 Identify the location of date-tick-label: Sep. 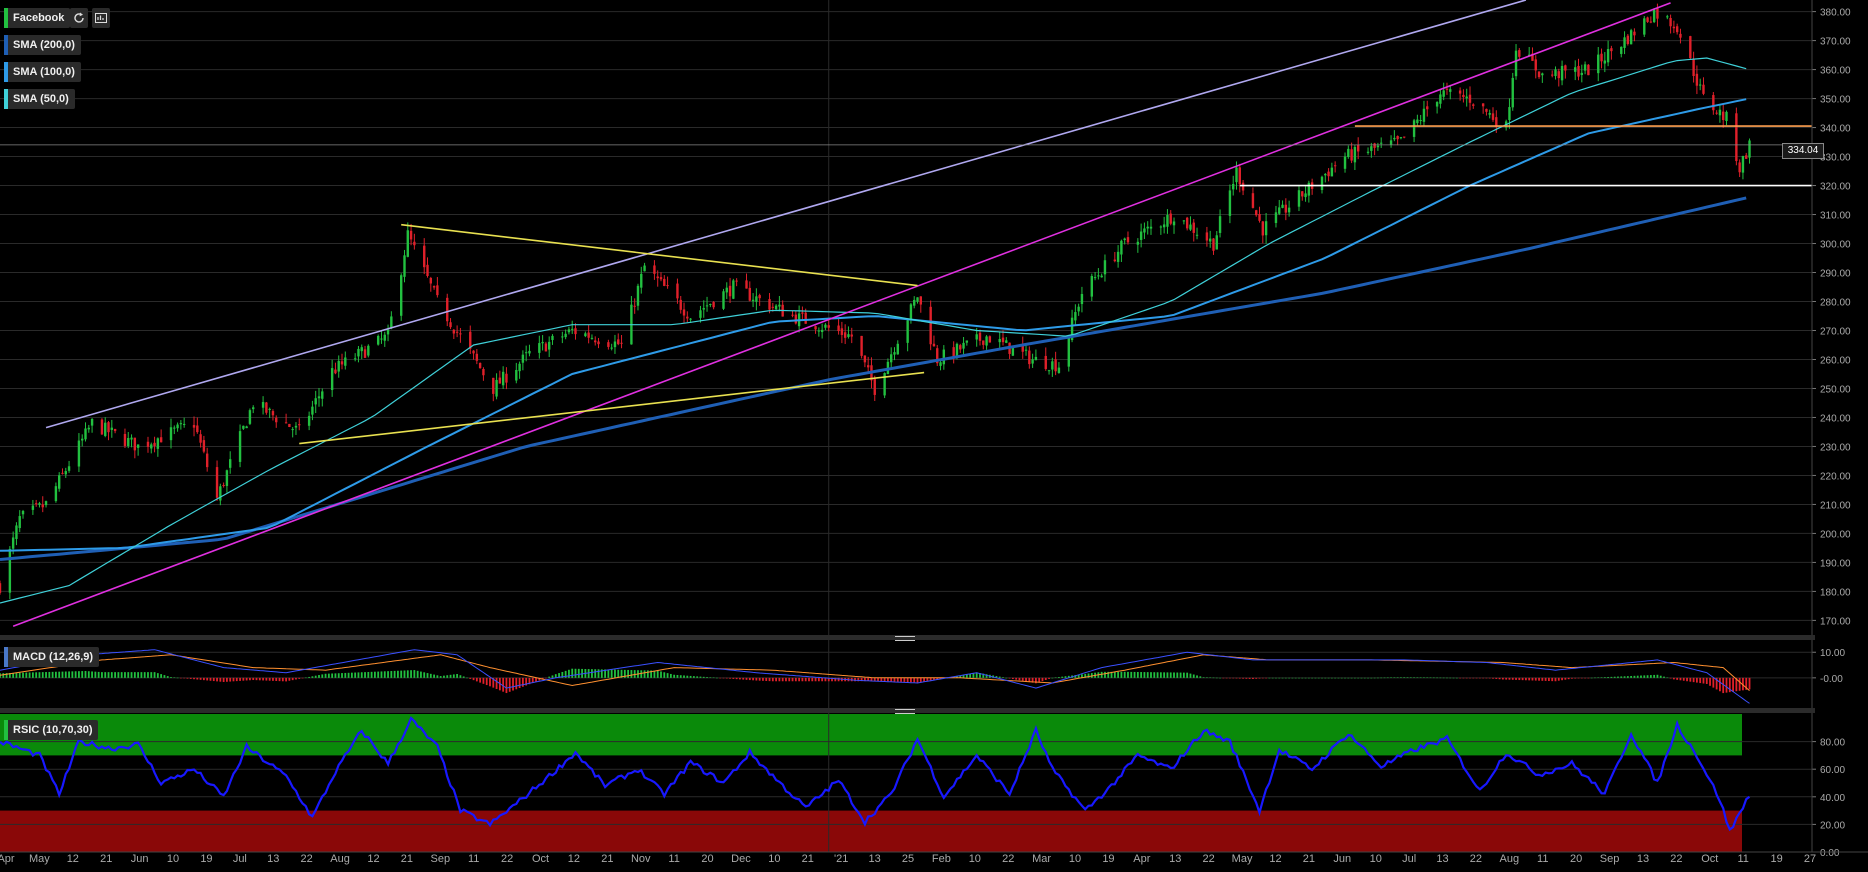
(1610, 859).